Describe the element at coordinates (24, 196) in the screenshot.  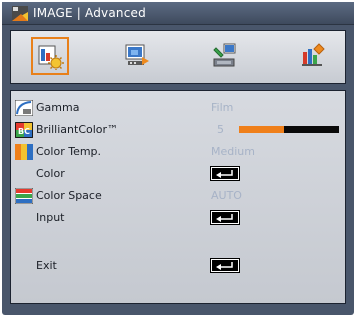
I see `color-space-icon` at that location.